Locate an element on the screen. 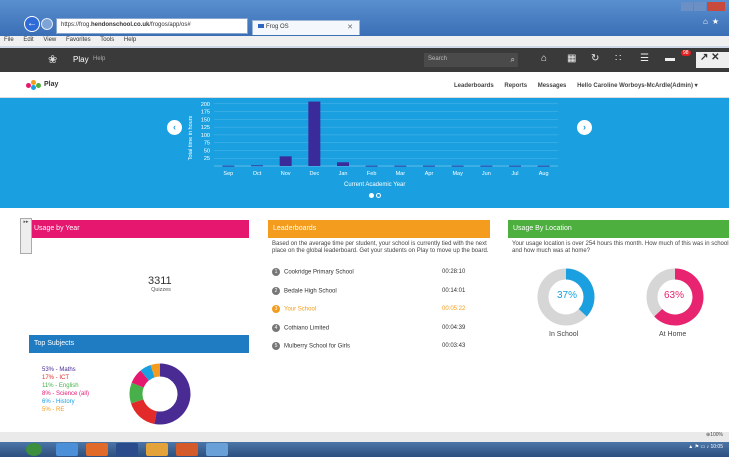 The image size is (729, 457). expand-close-buttons: ↗ ✕ is located at coordinates (712, 60).